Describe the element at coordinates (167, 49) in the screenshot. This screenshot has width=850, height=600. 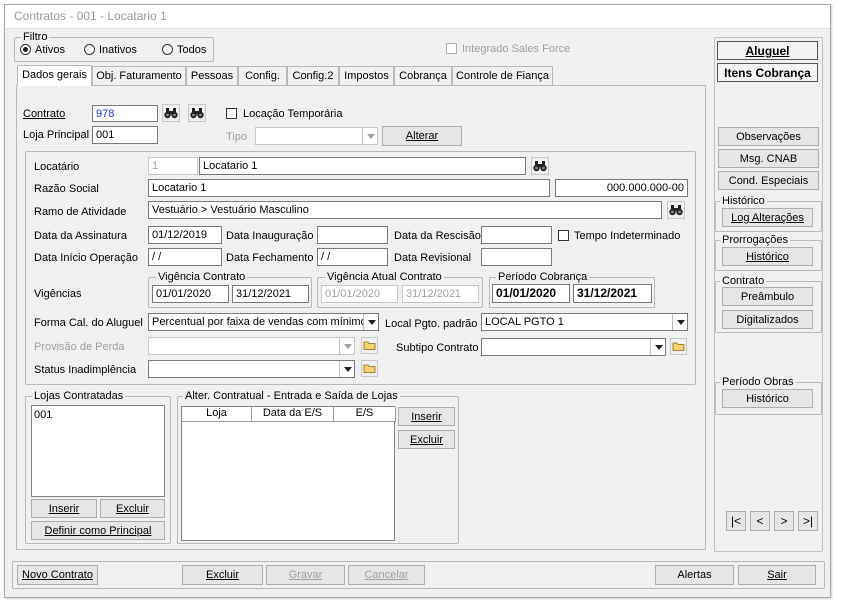
I see `radio-todos` at that location.